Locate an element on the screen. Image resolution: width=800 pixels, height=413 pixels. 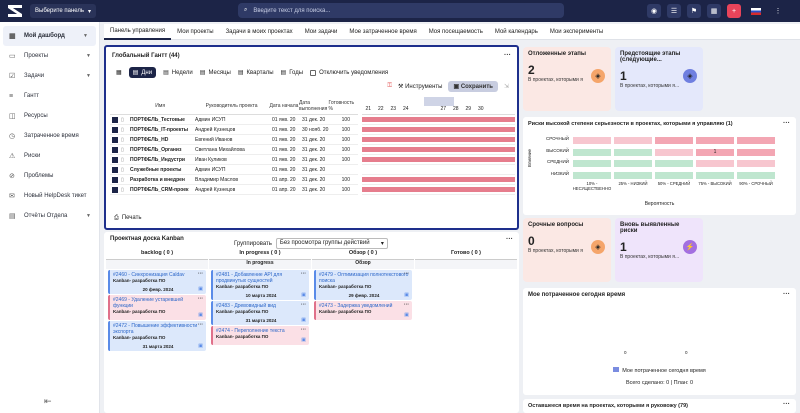
flag-icon: ⚑ is located at coordinates (694, 11).